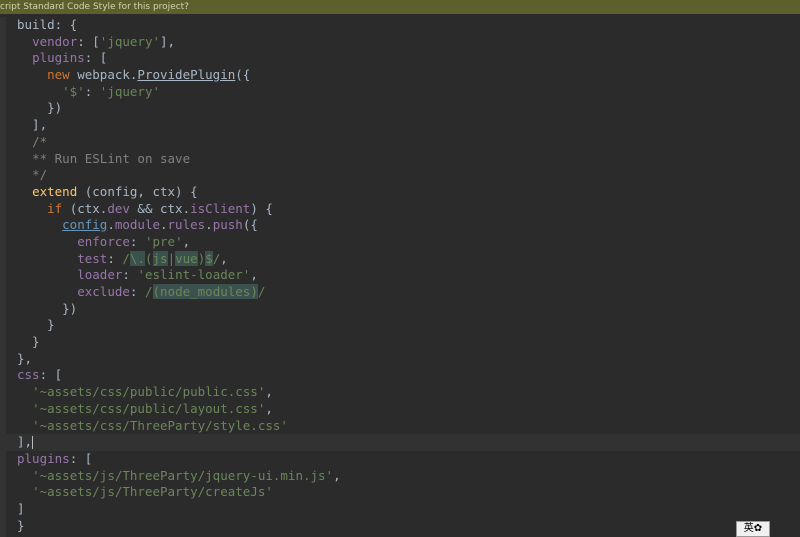  What do you see at coordinates (152, 492) in the screenshot?
I see `code-line: '~assets/js/ThreeParty/createJs'` at bounding box center [152, 492].